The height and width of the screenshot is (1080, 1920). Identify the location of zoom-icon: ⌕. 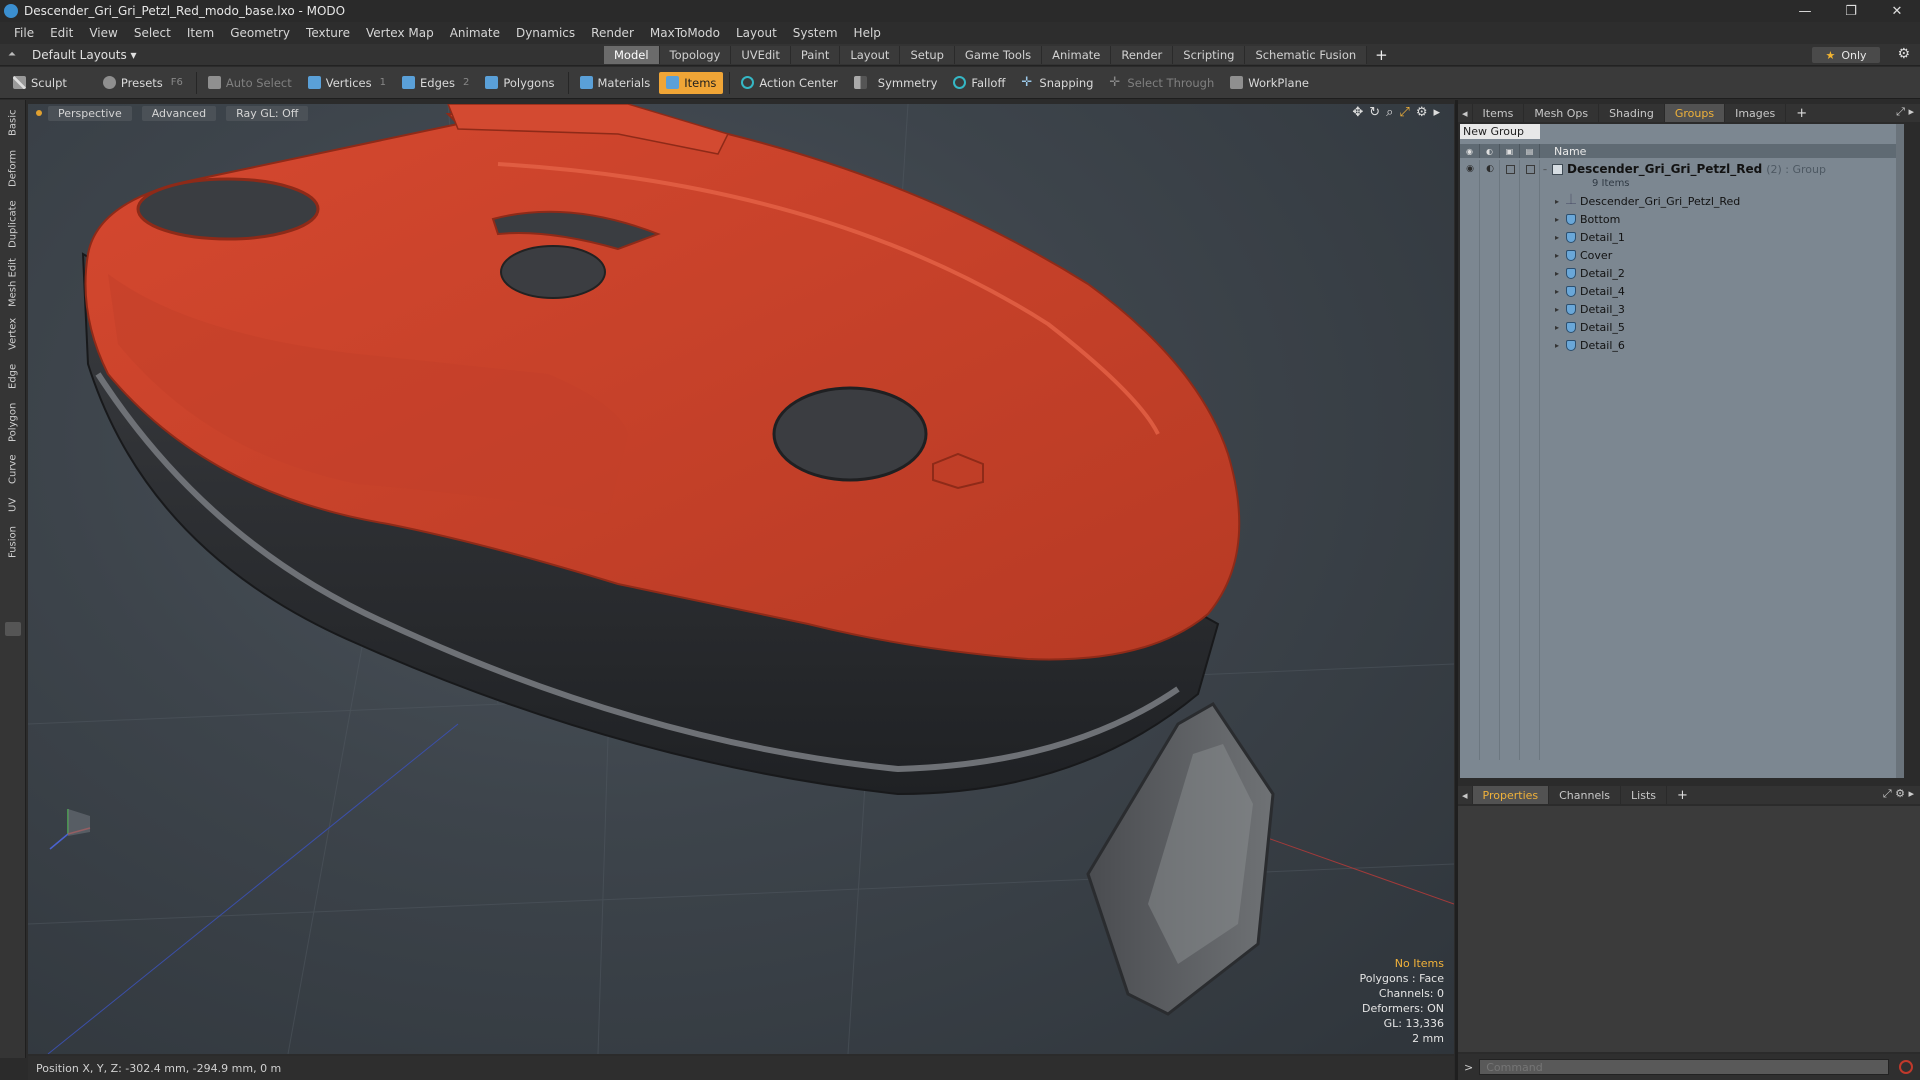
(1389, 112).